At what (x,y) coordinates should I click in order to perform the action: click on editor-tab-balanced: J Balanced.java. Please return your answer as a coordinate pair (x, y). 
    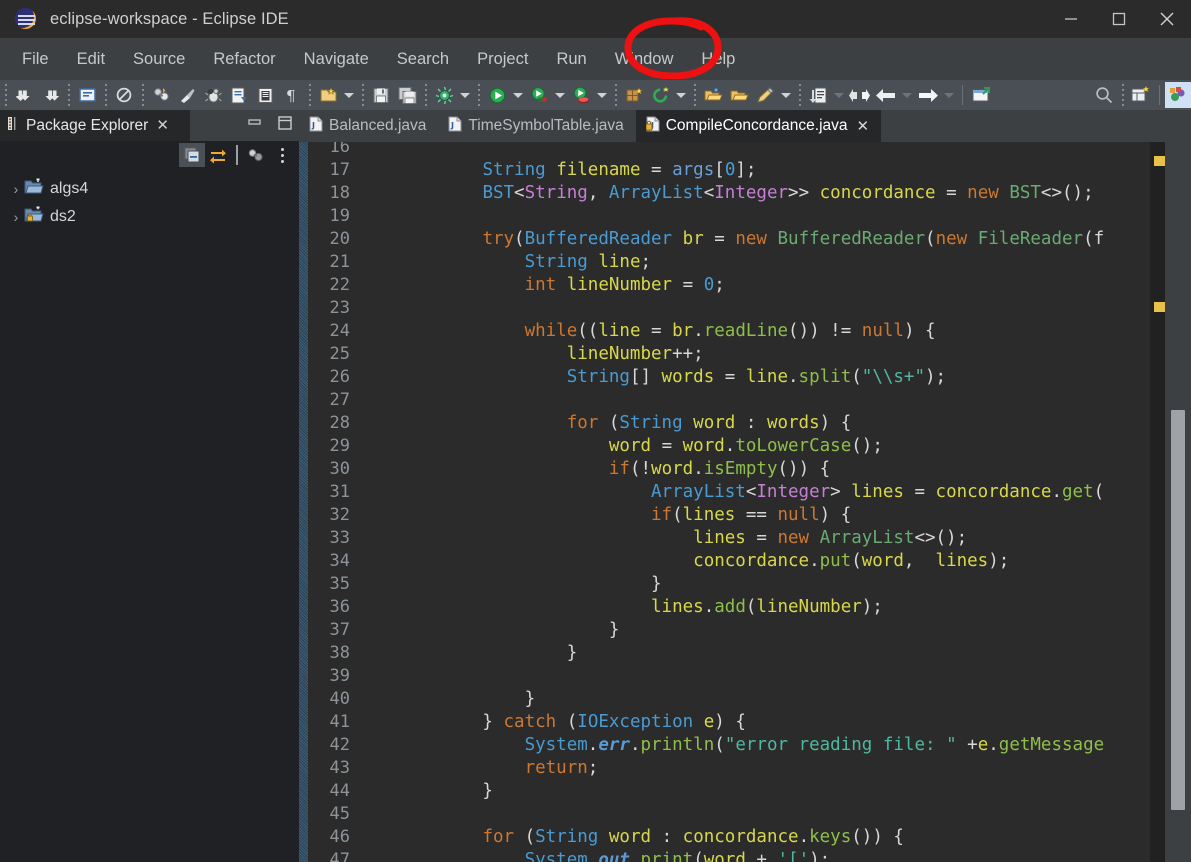
    Looking at the image, I should click on (369, 126).